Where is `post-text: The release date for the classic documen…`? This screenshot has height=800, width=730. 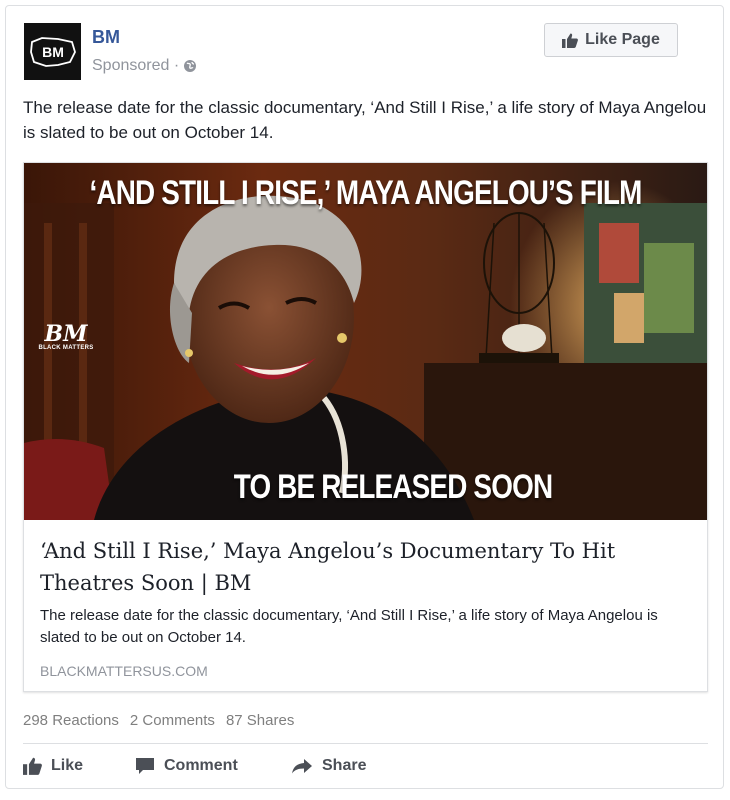
post-text: The release date for the classic documen… is located at coordinates (365, 120).